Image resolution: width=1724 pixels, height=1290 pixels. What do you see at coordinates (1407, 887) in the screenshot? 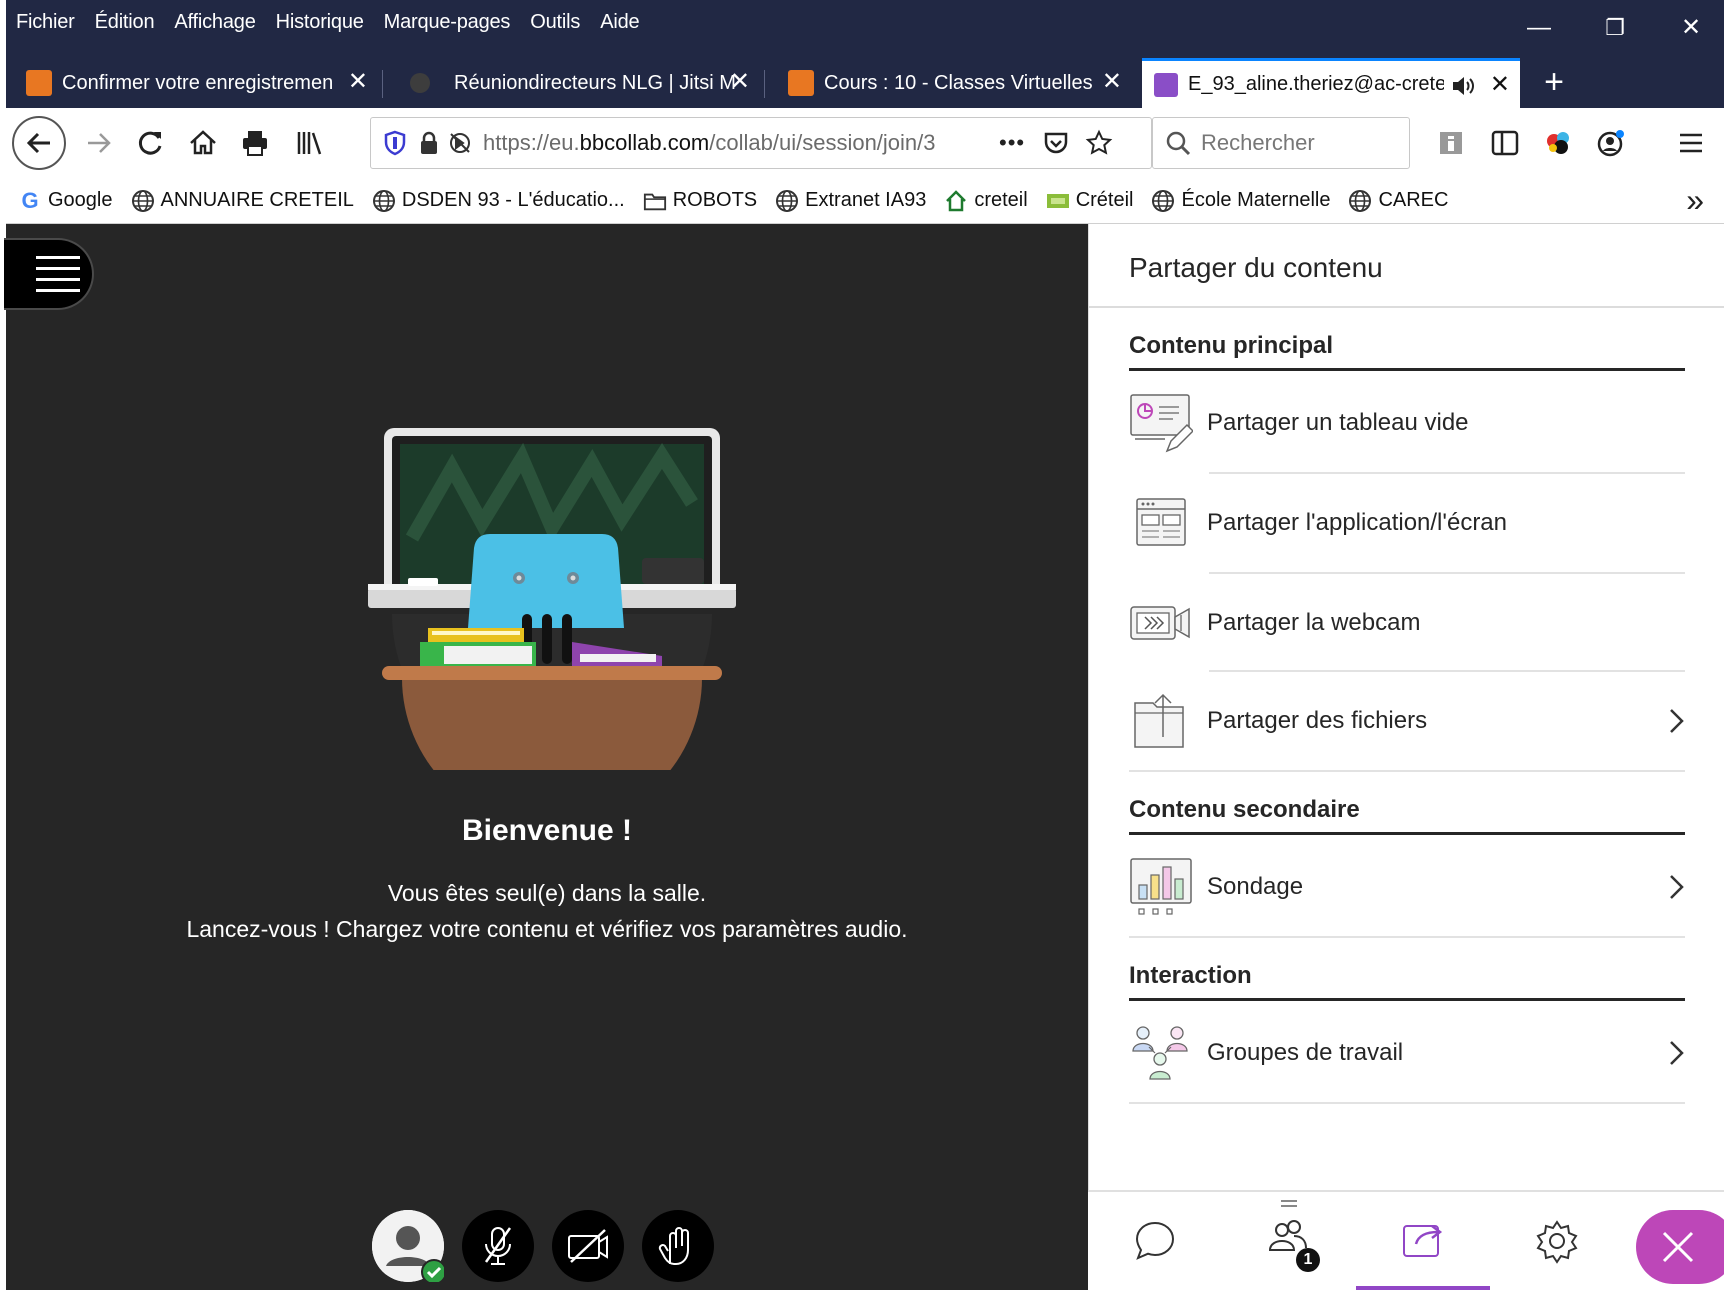
I see `poll-item: Sondage` at bounding box center [1407, 887].